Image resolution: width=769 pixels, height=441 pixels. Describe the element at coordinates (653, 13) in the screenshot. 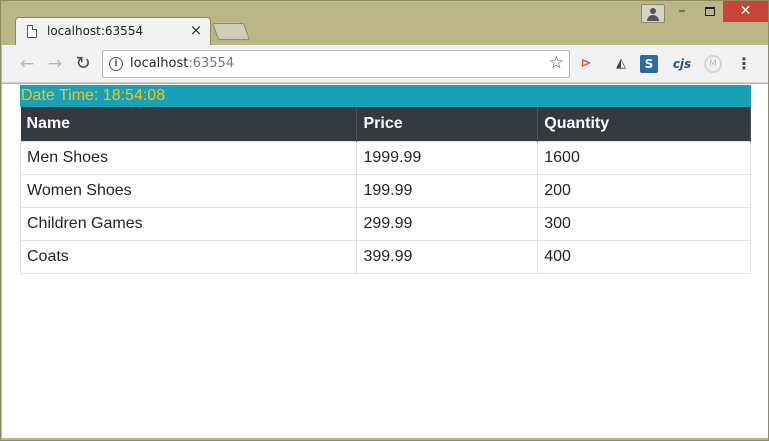

I see `profile-icon` at that location.